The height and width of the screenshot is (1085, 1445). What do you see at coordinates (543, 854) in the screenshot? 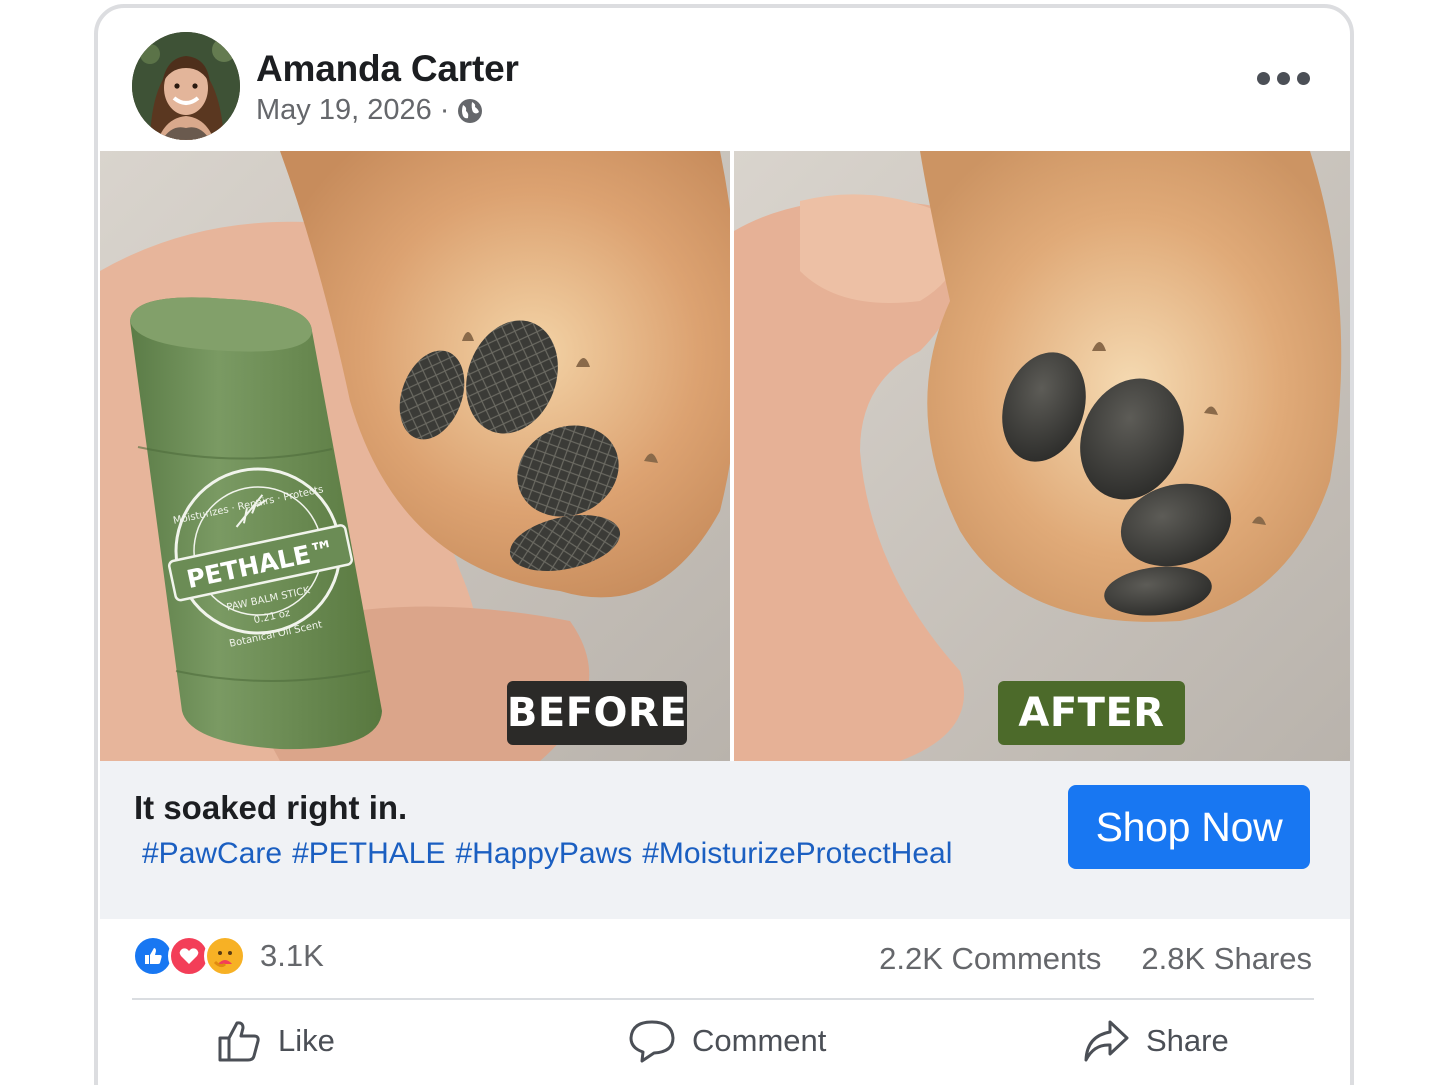
I see `hashtag-happypaws: #HappyPaws` at bounding box center [543, 854].